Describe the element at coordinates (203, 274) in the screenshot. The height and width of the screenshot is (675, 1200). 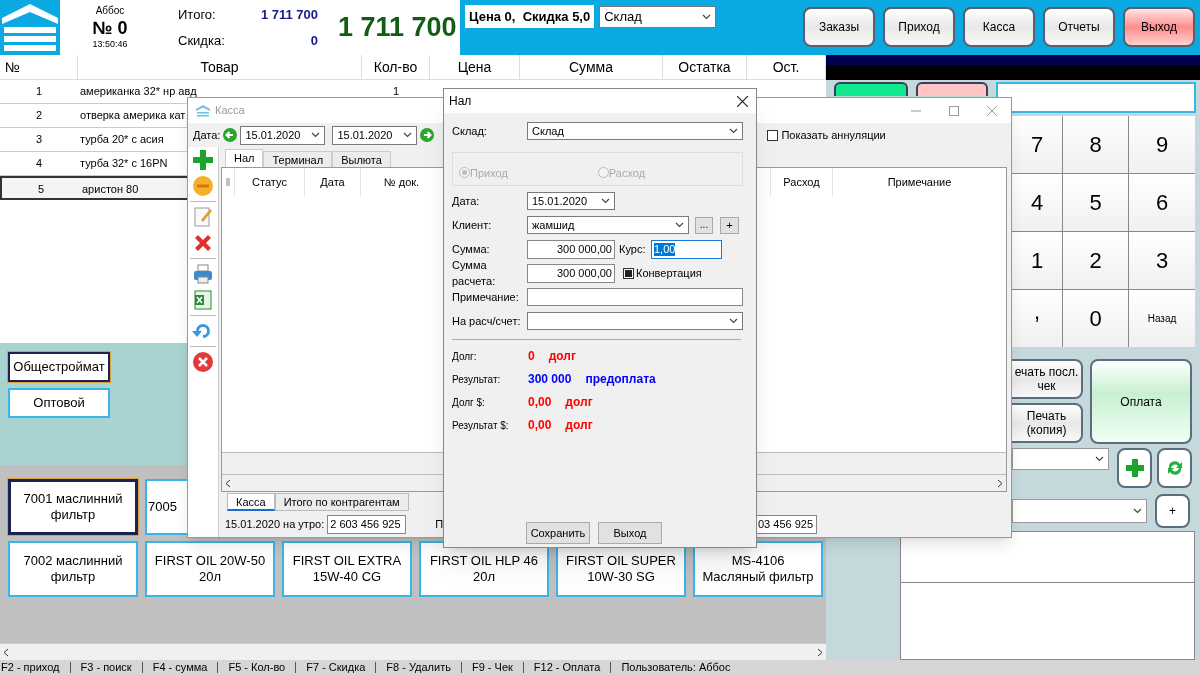
I see `printer-icon` at that location.